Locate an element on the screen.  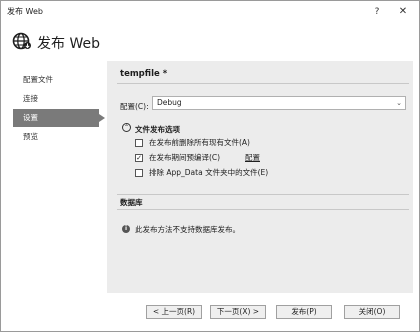
close-window-button: ✕ is located at coordinates (403, 12).